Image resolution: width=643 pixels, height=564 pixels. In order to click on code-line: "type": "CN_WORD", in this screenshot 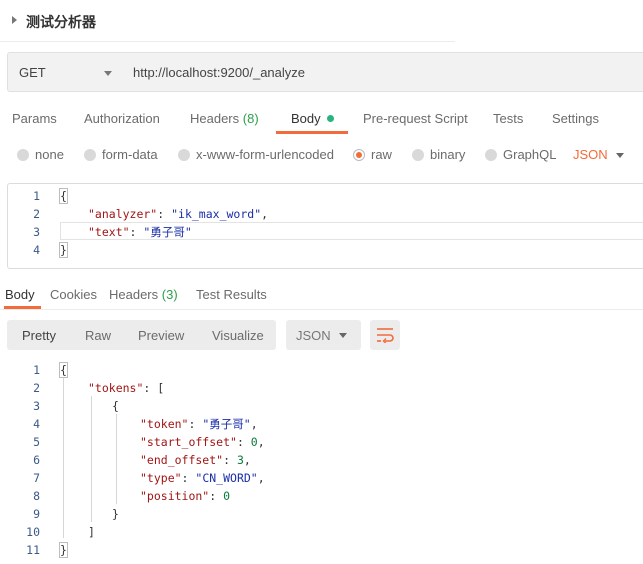, I will do `click(202, 478)`.